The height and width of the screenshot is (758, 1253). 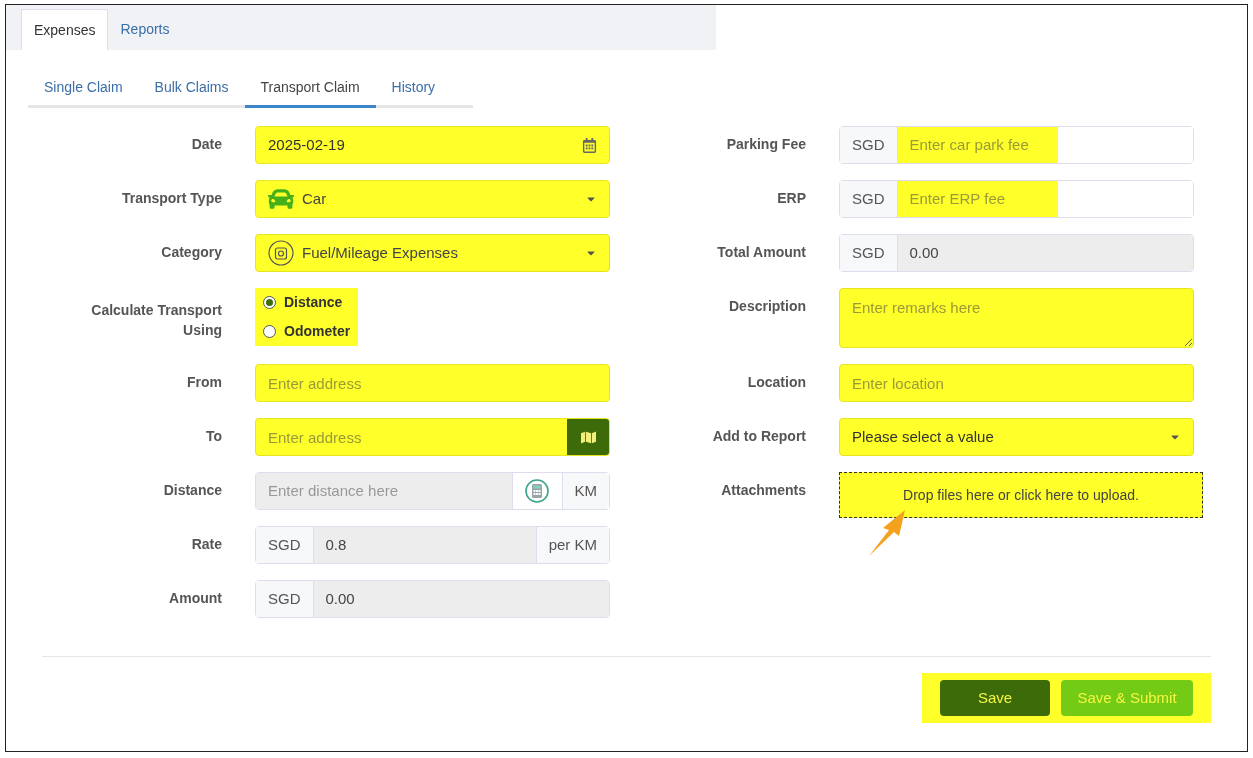 What do you see at coordinates (1016, 437) in the screenshot?
I see `select-field: Please select a value` at bounding box center [1016, 437].